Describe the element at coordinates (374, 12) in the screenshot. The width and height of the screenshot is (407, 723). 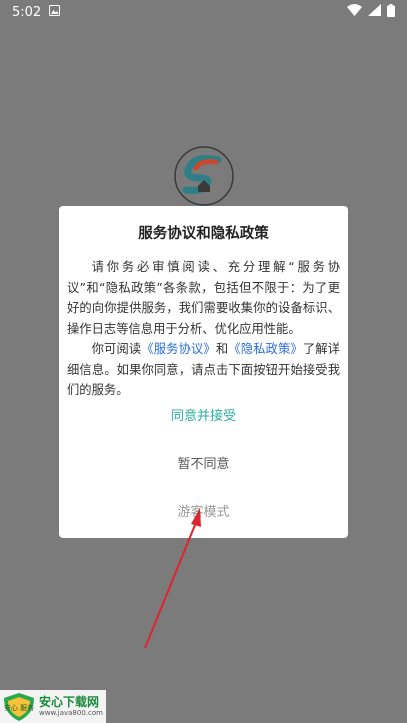
I see `signal-icon` at that location.